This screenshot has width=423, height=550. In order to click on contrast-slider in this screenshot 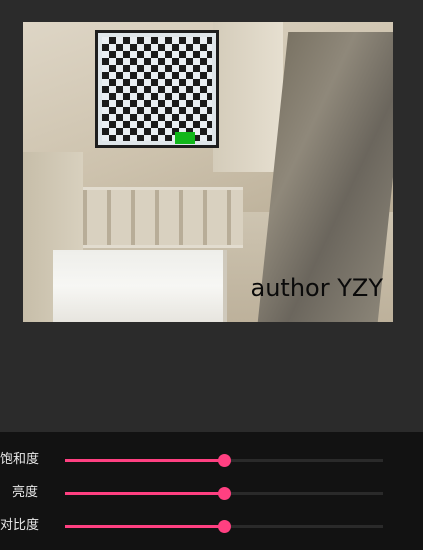, I will do `click(224, 526)`.